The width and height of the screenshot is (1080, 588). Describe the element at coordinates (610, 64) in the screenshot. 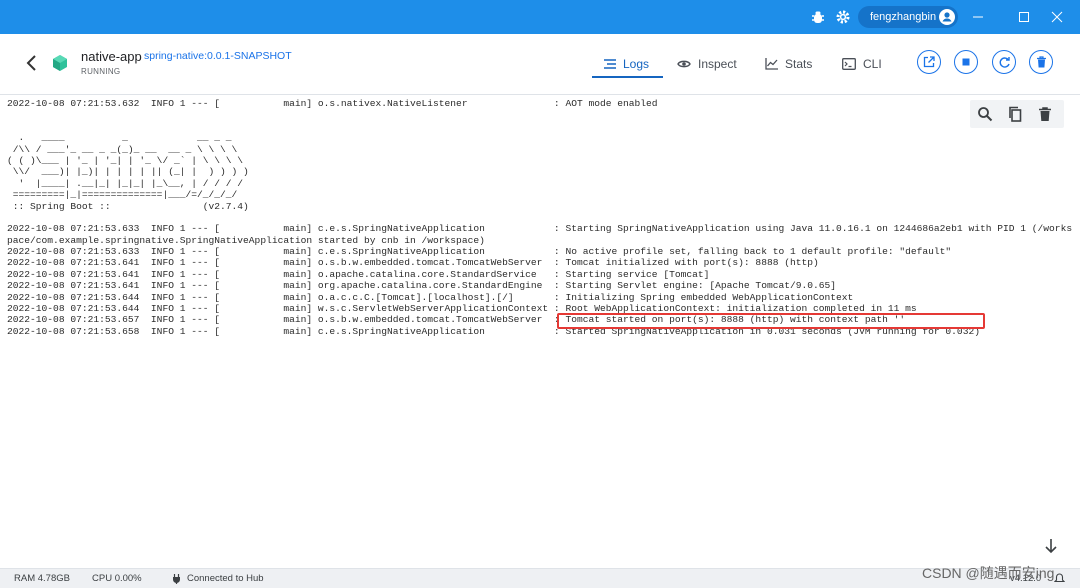

I see `logs-icon` at that location.